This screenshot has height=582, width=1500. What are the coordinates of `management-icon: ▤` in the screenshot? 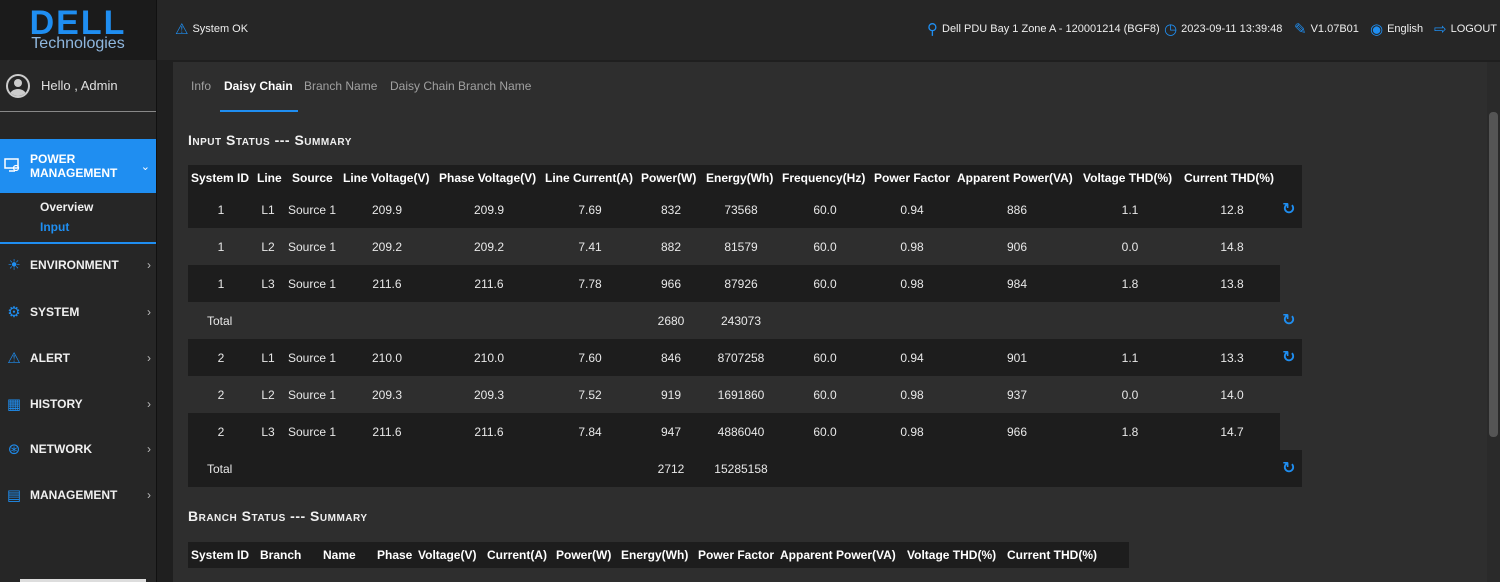 It's located at (14, 495).